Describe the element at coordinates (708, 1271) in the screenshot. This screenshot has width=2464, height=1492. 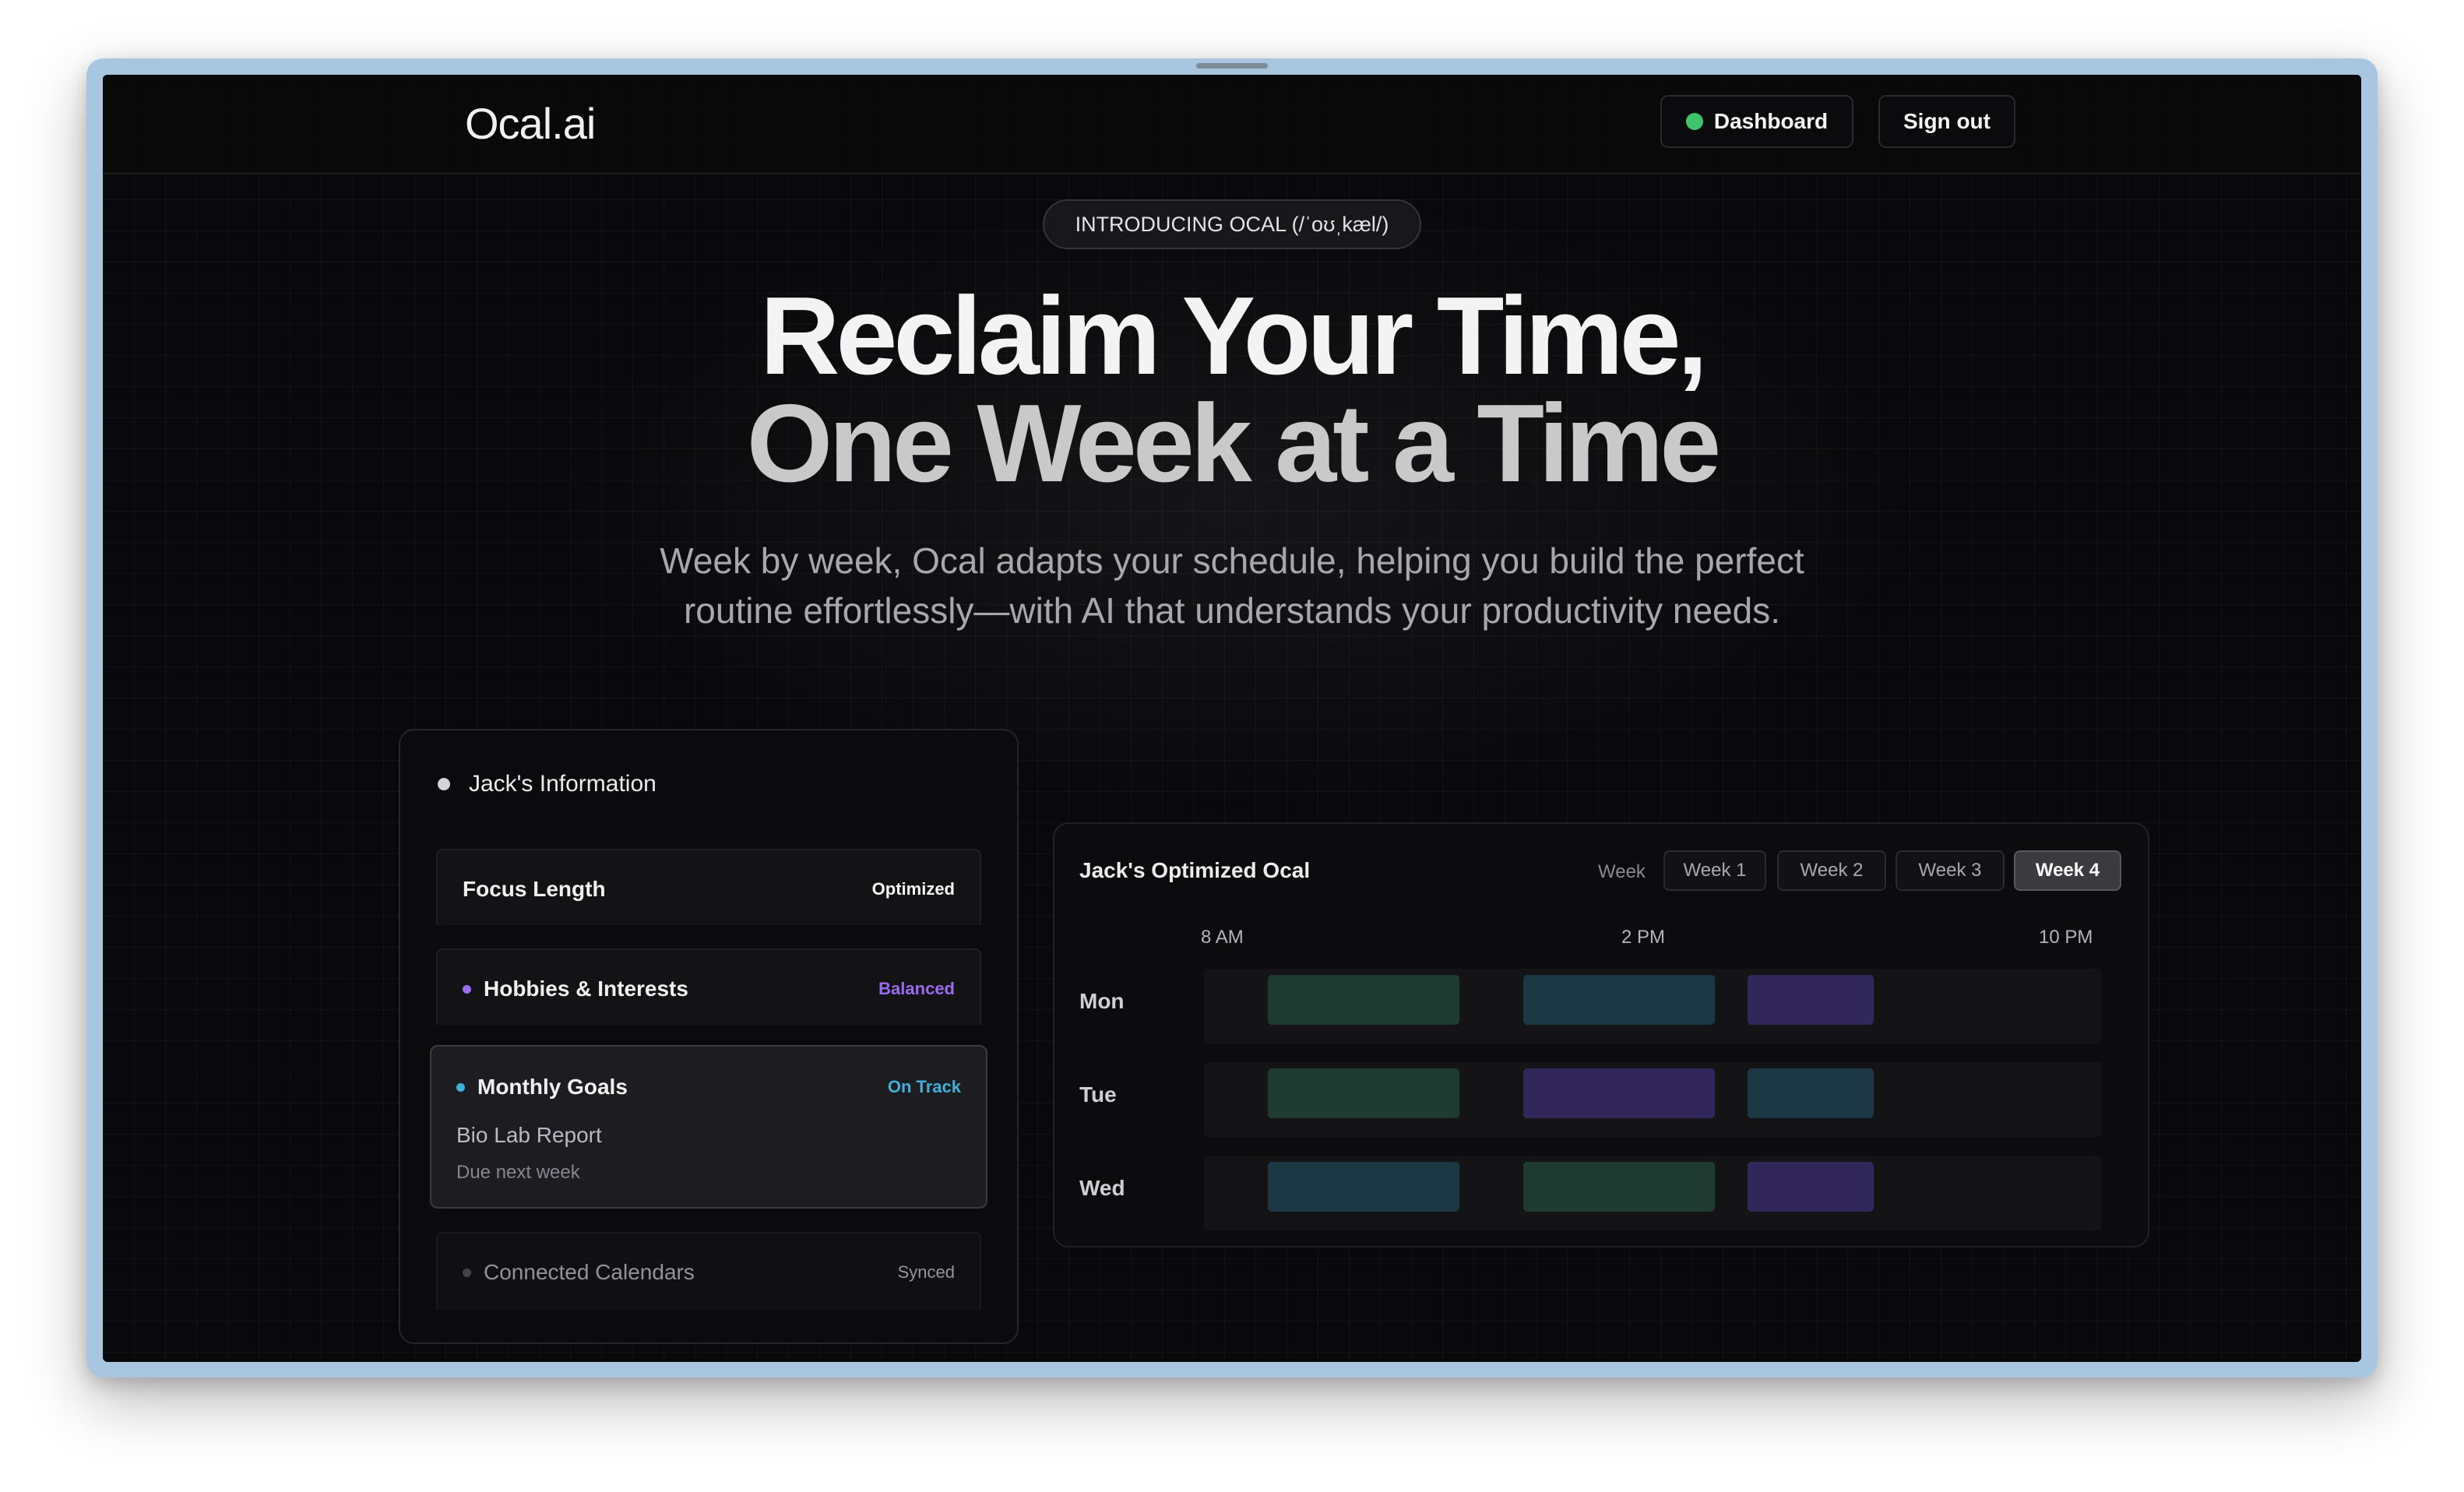
I see `info-item-connected-calendars: Connected Calendars Synced` at that location.